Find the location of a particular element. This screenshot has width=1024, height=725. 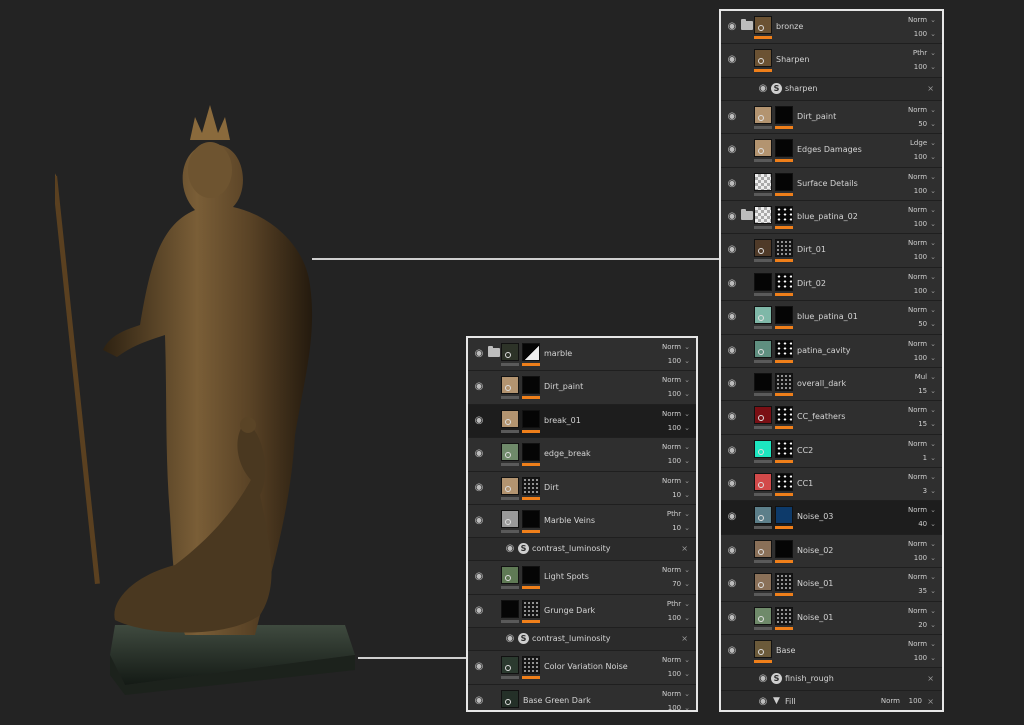

opacity-field: 35 ⌄ is located at coordinates (927, 591).